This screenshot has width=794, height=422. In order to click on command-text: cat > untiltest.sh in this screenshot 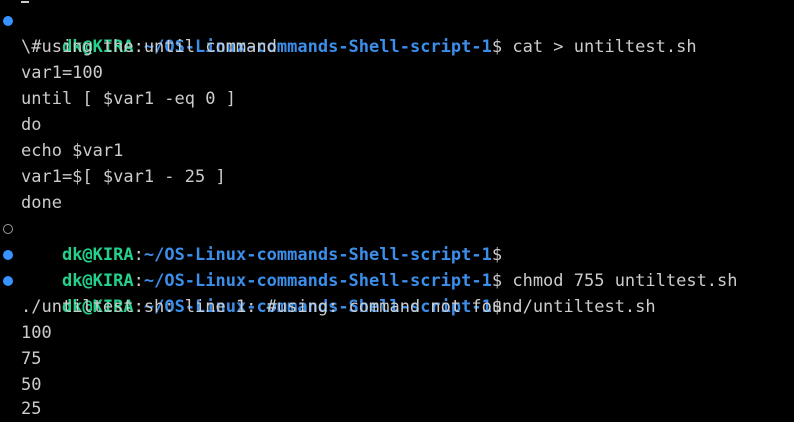, I will do `click(599, 47)`.